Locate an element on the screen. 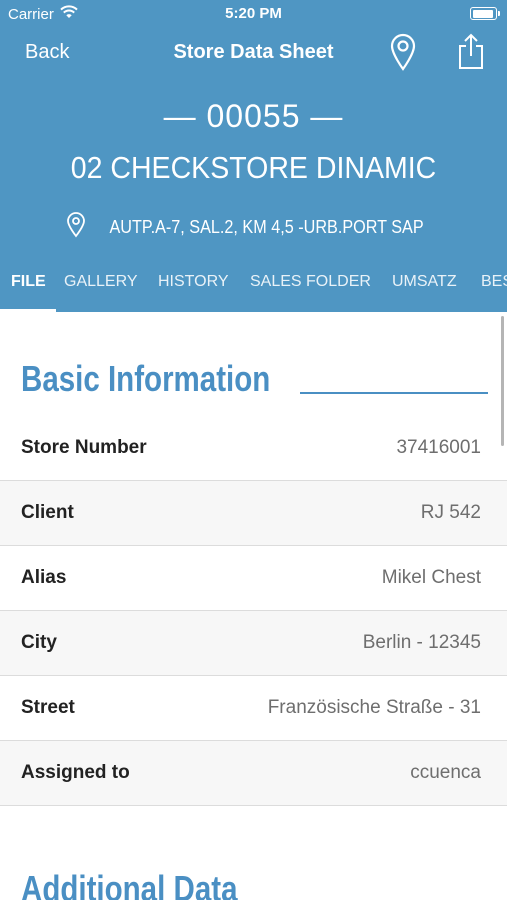 The height and width of the screenshot is (900, 507). row-value: Berlin - 12345 is located at coordinates (421, 642).